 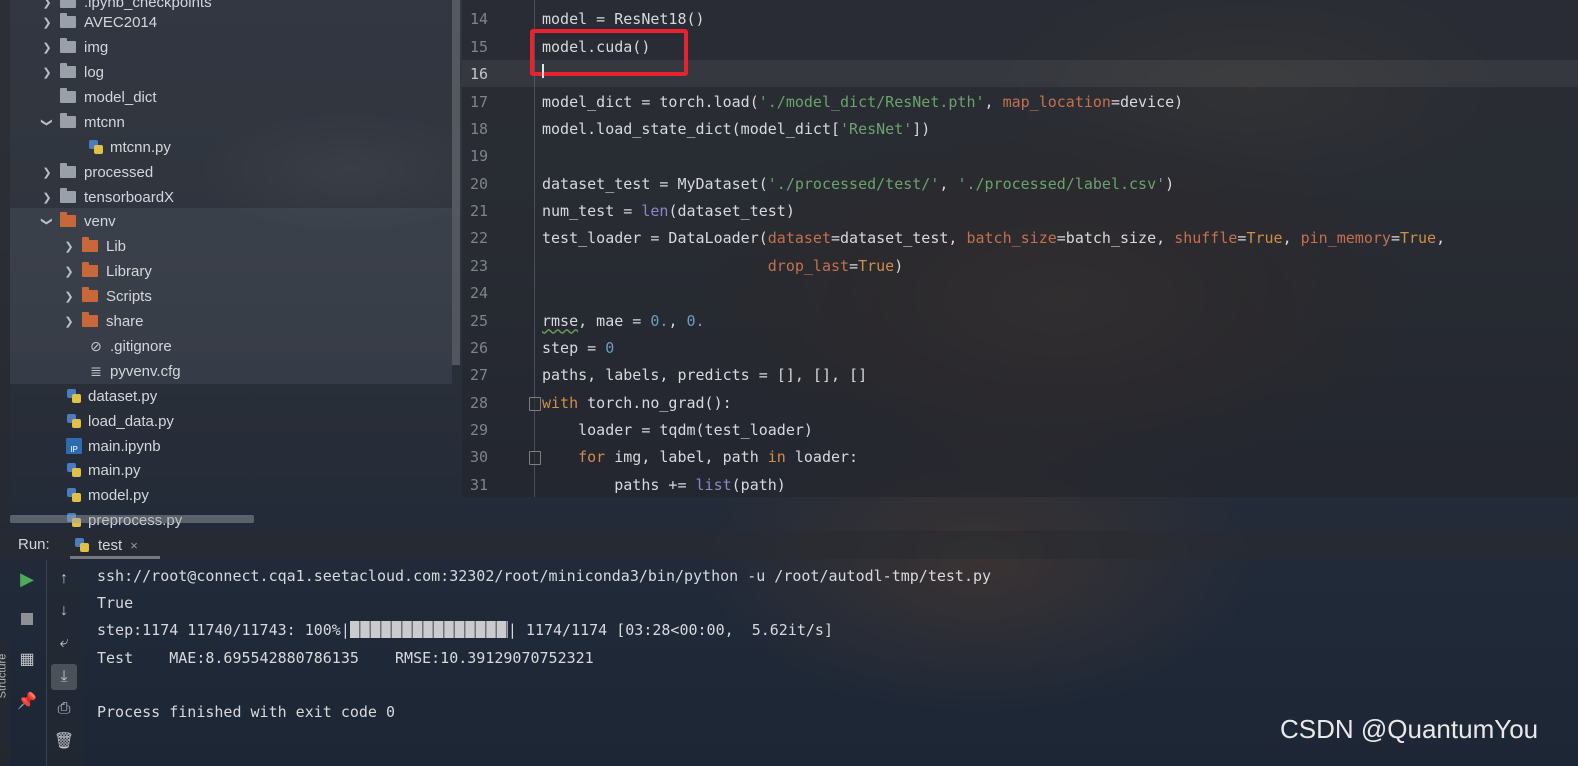 I want to click on code-text: with torch.no_grad():, so click(x=637, y=402).